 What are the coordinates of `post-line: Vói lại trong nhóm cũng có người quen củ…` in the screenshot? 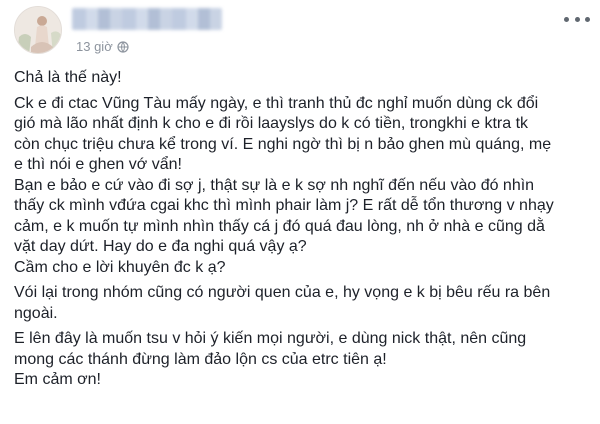 It's located at (282, 292).